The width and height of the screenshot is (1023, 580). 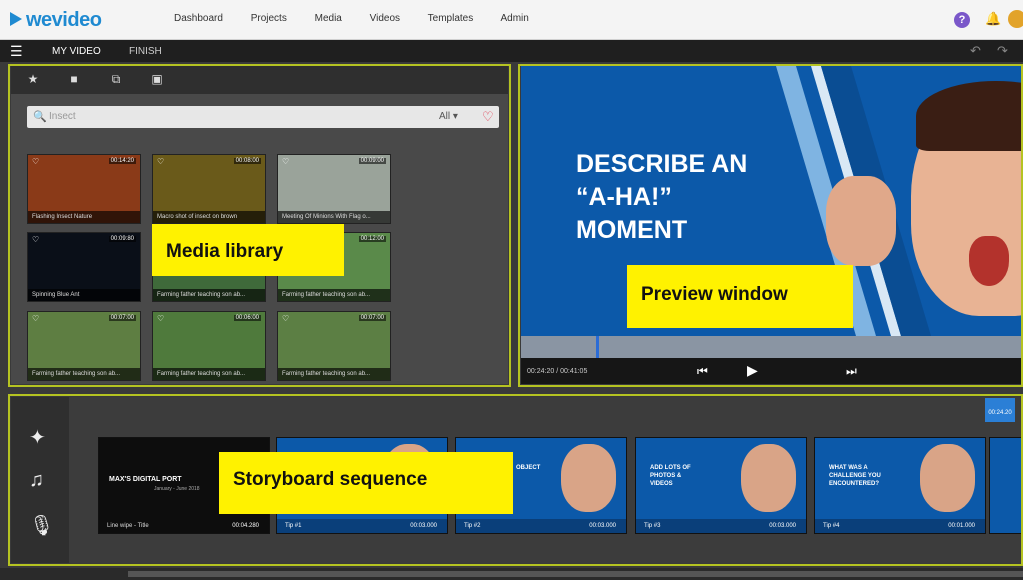 I want to click on nav-templates: Templates, so click(x=451, y=18).